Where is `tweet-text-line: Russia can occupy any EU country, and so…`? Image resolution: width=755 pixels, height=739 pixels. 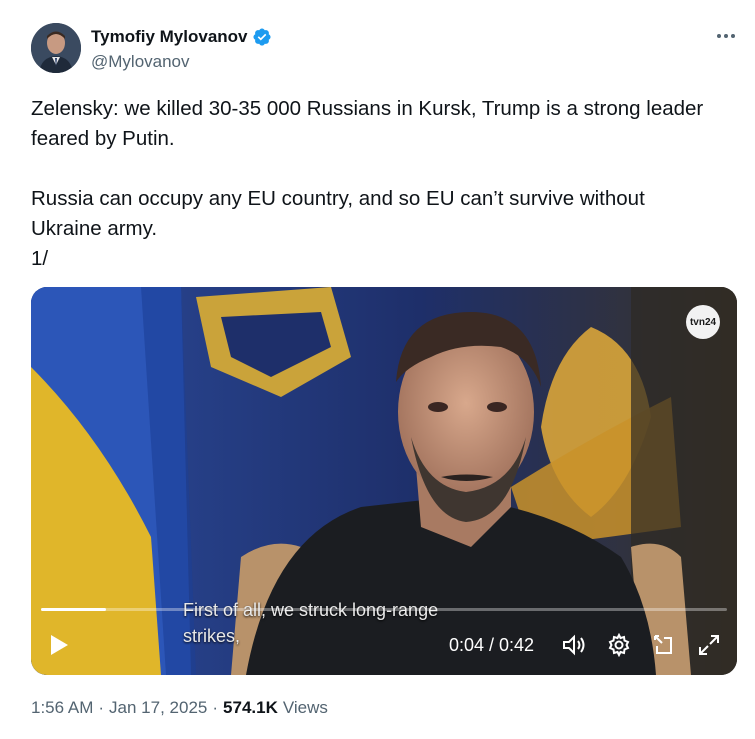 tweet-text-line: Russia can occupy any EU country, and so… is located at coordinates (338, 213).